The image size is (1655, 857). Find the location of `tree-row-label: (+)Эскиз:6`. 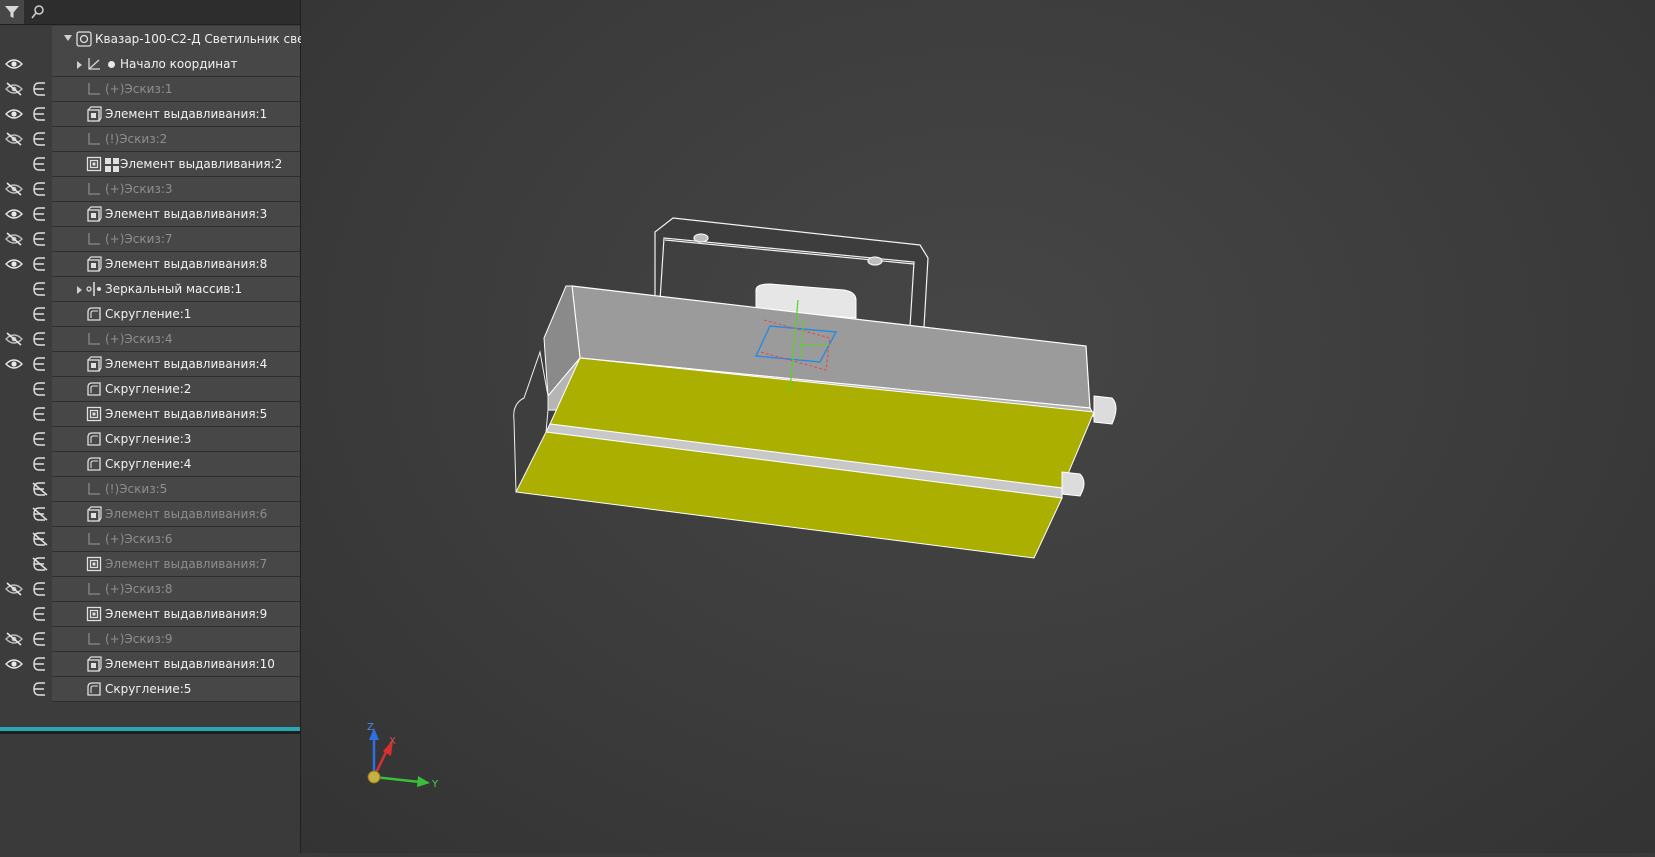

tree-row-label: (+)Эскиз:6 is located at coordinates (139, 539).